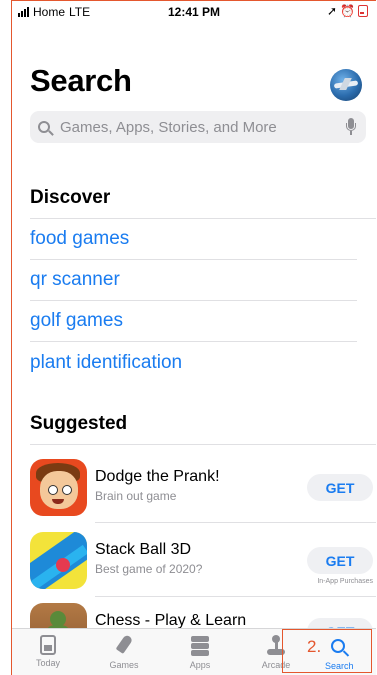 The width and height of the screenshot is (377, 675). Describe the element at coordinates (200, 646) in the screenshot. I see `layers-icon` at that location.